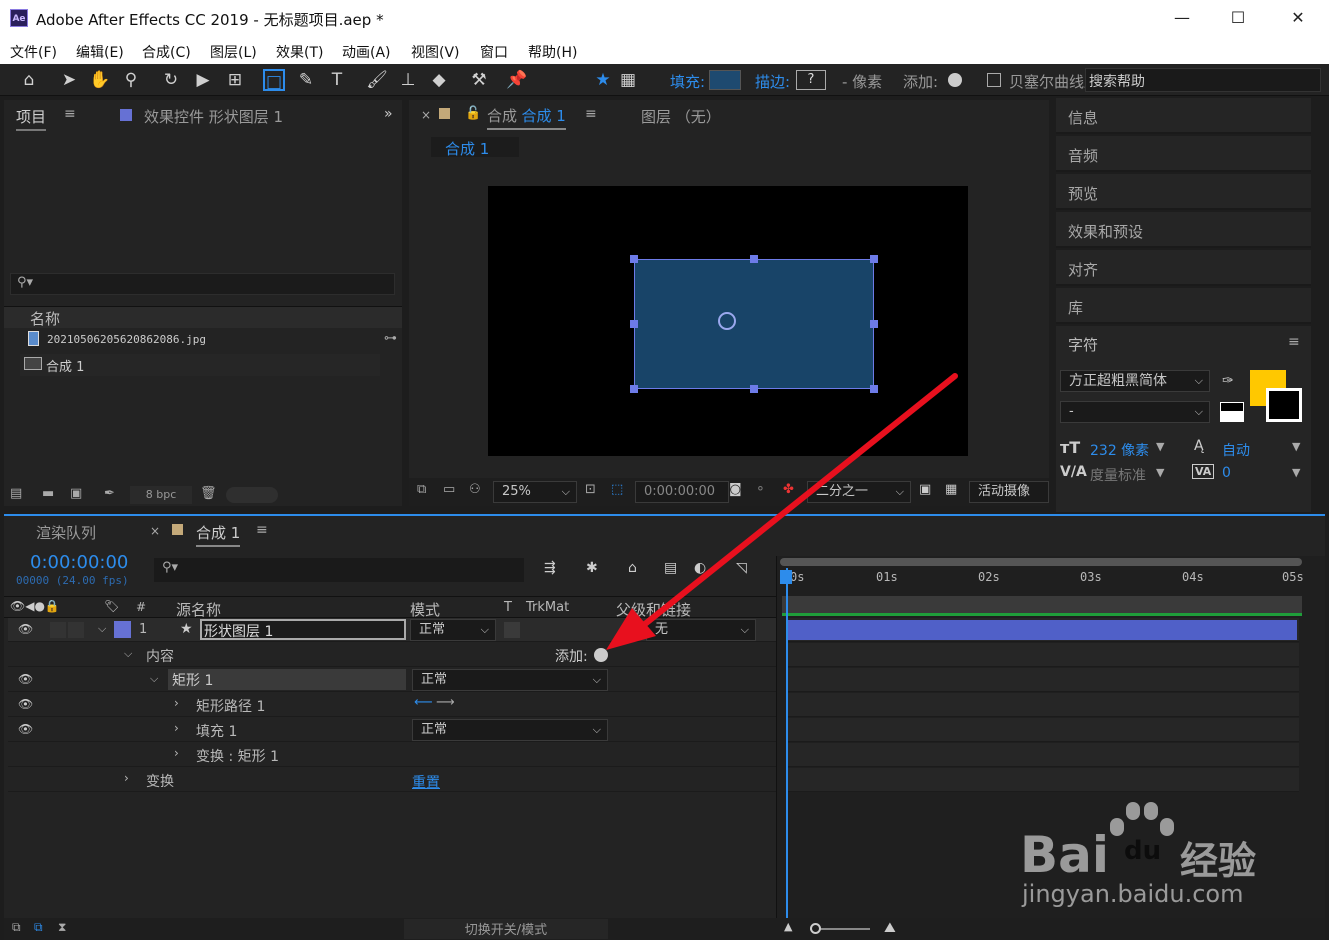  What do you see at coordinates (1064, 855) in the screenshot?
I see `watermark-bai: Bai` at bounding box center [1064, 855].